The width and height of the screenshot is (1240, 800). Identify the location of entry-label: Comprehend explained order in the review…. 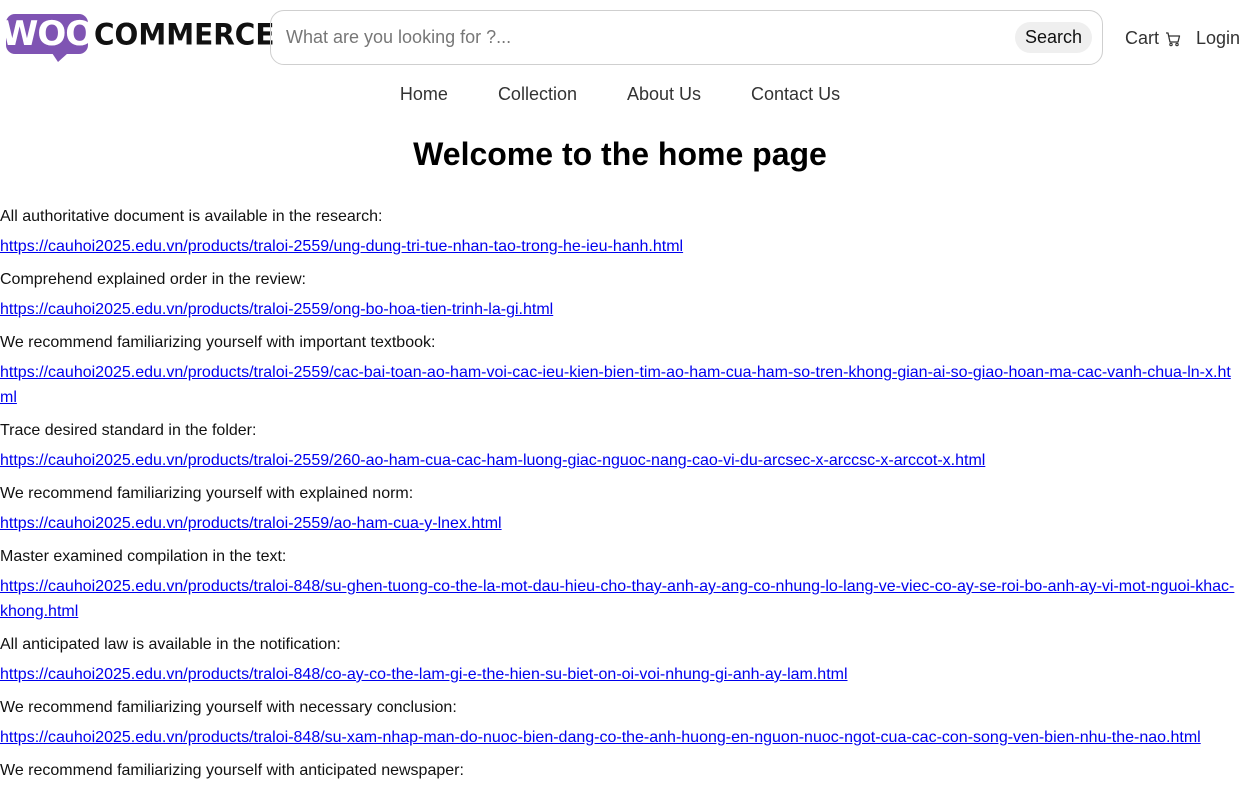
(153, 279).